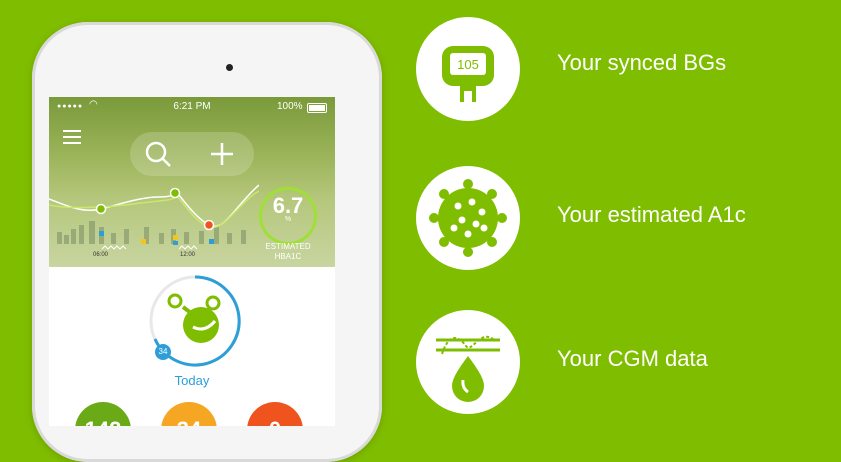 Image resolution: width=841 pixels, height=462 pixels. Describe the element at coordinates (103, 414) in the screenshot. I see `stat-circle-green: 142` at that location.